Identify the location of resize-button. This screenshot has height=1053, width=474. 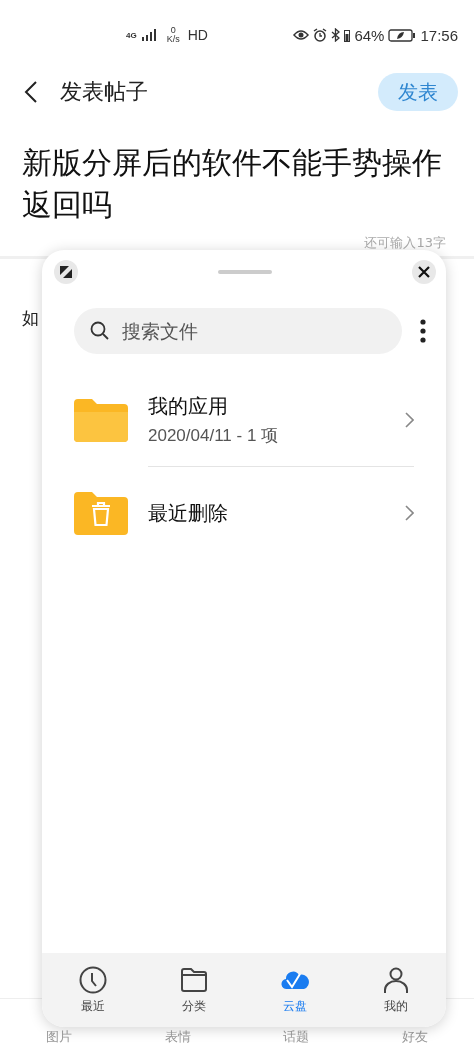
(66, 272).